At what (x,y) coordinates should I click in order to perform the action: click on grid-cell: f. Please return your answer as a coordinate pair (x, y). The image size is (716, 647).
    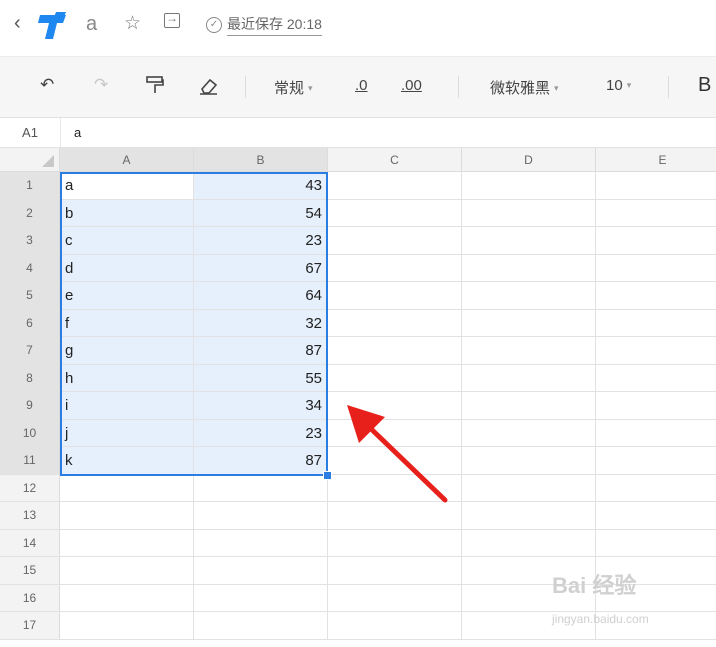
    Looking at the image, I should click on (127, 323).